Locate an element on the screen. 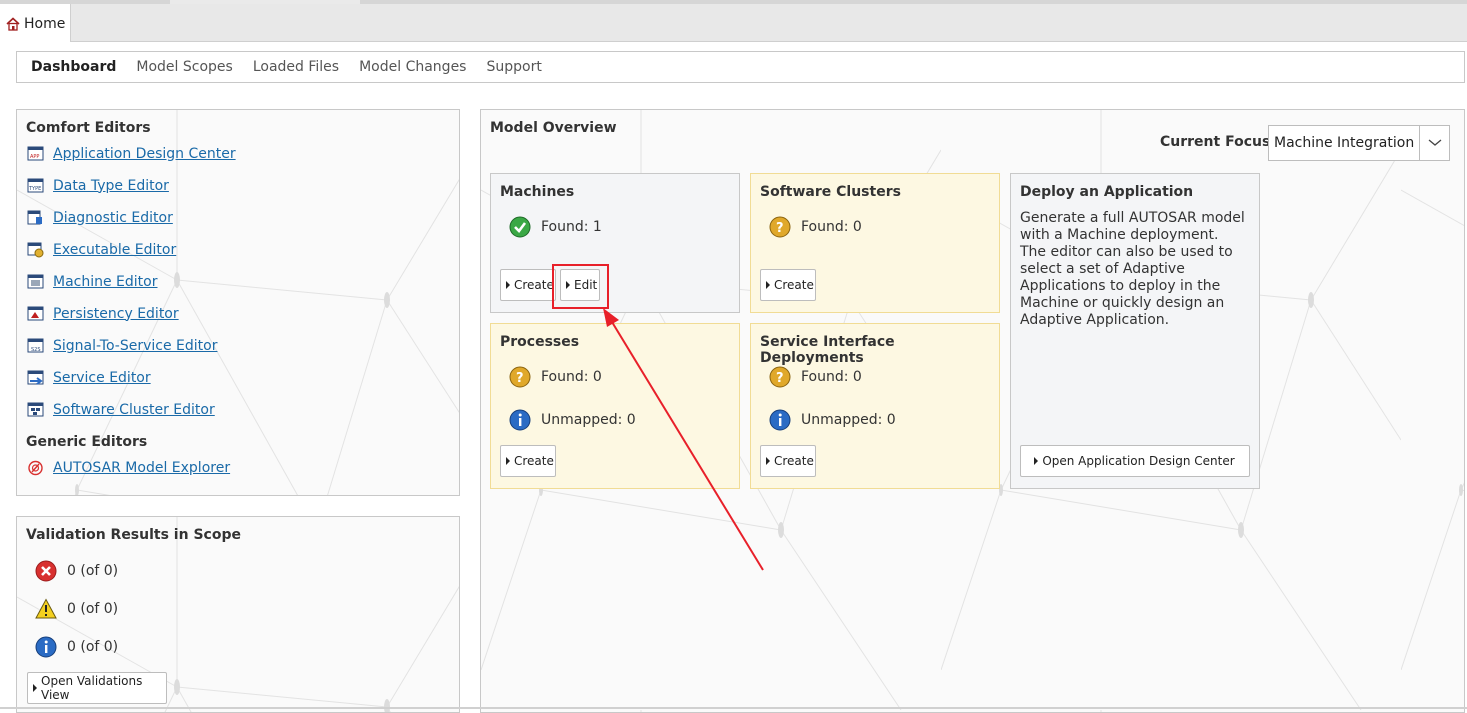 The height and width of the screenshot is (713, 1467). editor-link-label: Executable Editor is located at coordinates (114, 250).